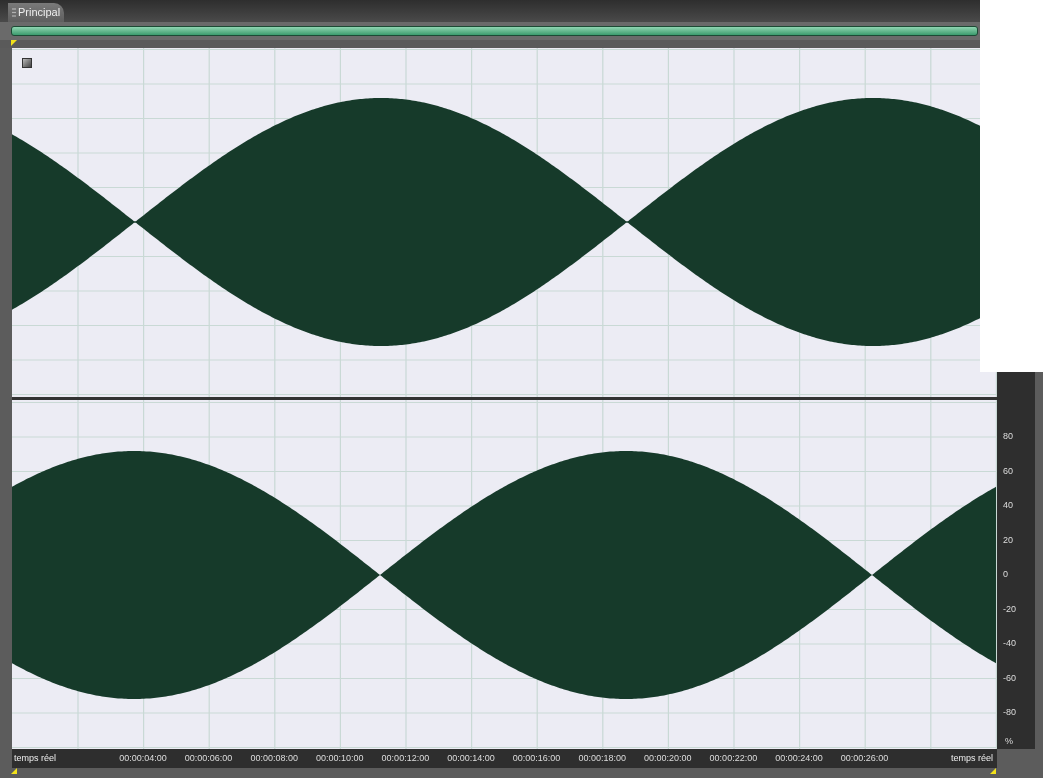 The width and height of the screenshot is (1043, 778). I want to click on time-label: 00:00:24:00, so click(799, 758).